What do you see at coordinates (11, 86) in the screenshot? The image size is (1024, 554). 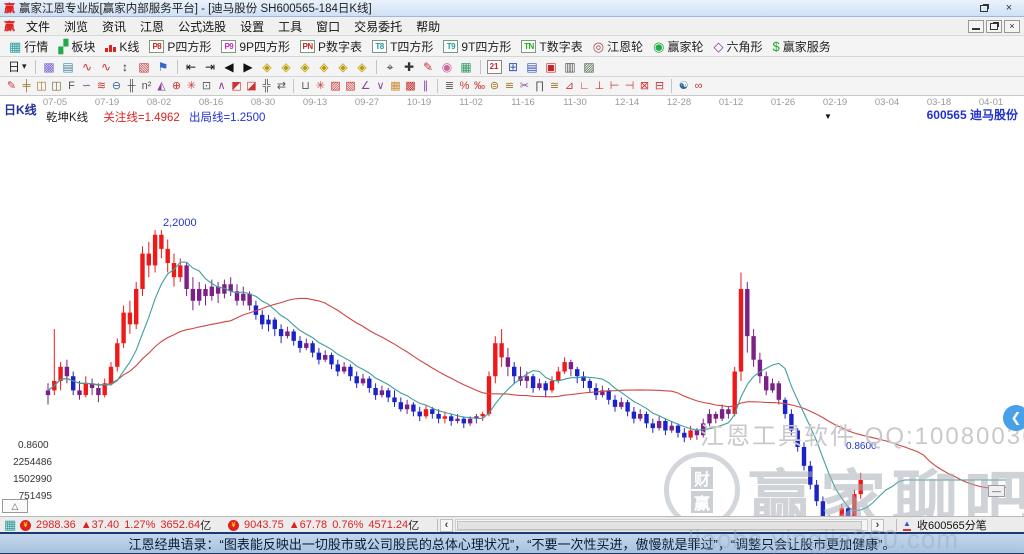 I see `draw-pen-icon: ✎` at bounding box center [11, 86].